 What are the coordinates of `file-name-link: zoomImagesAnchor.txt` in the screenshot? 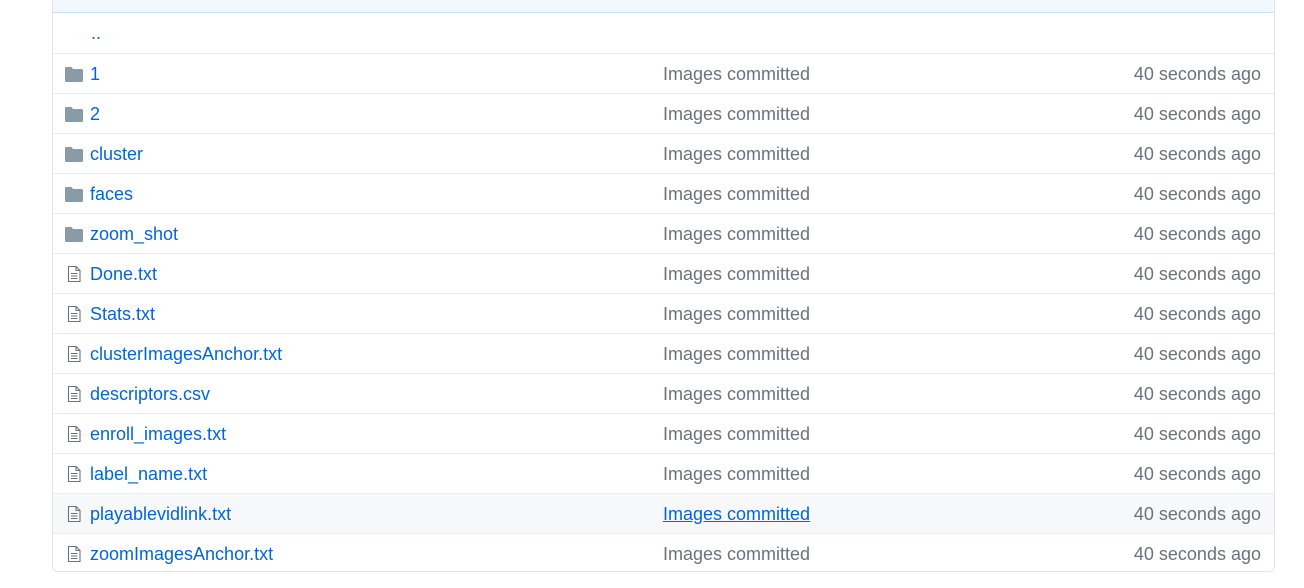 It's located at (181, 552).